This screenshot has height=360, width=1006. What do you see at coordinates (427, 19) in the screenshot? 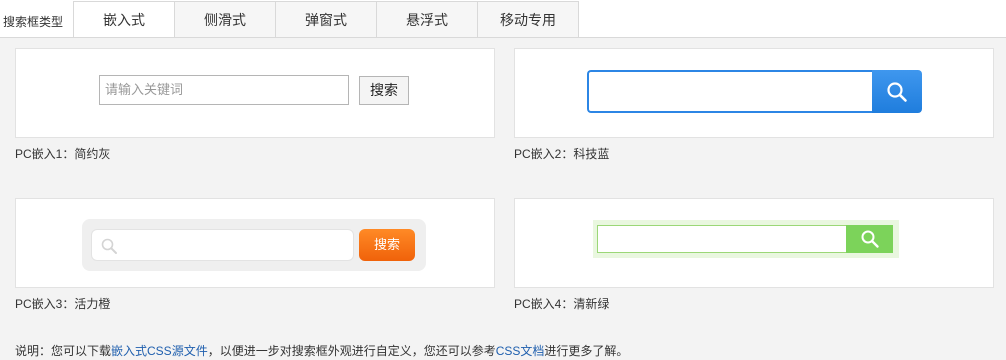
I see `tab-floating: 悬浮式` at bounding box center [427, 19].